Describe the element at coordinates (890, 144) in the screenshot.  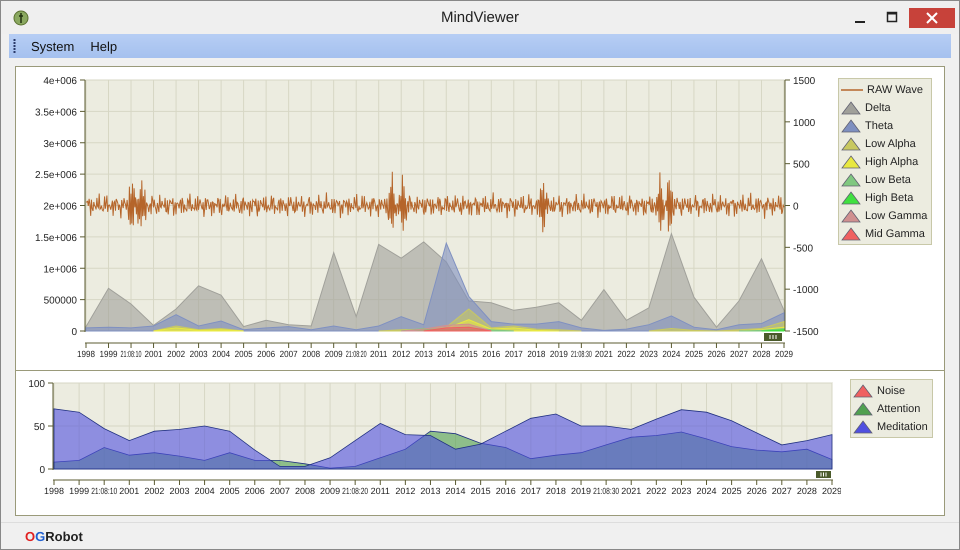
I see `legend-label: Low Alpha` at that location.